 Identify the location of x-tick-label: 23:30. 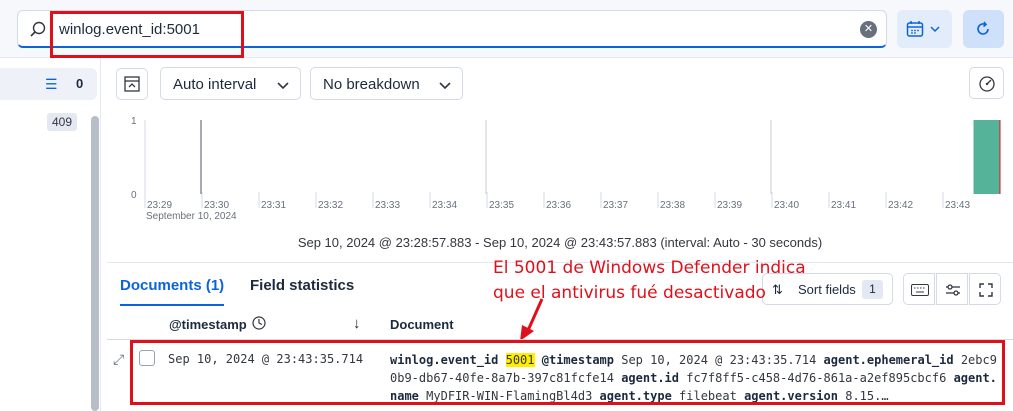
(216, 205).